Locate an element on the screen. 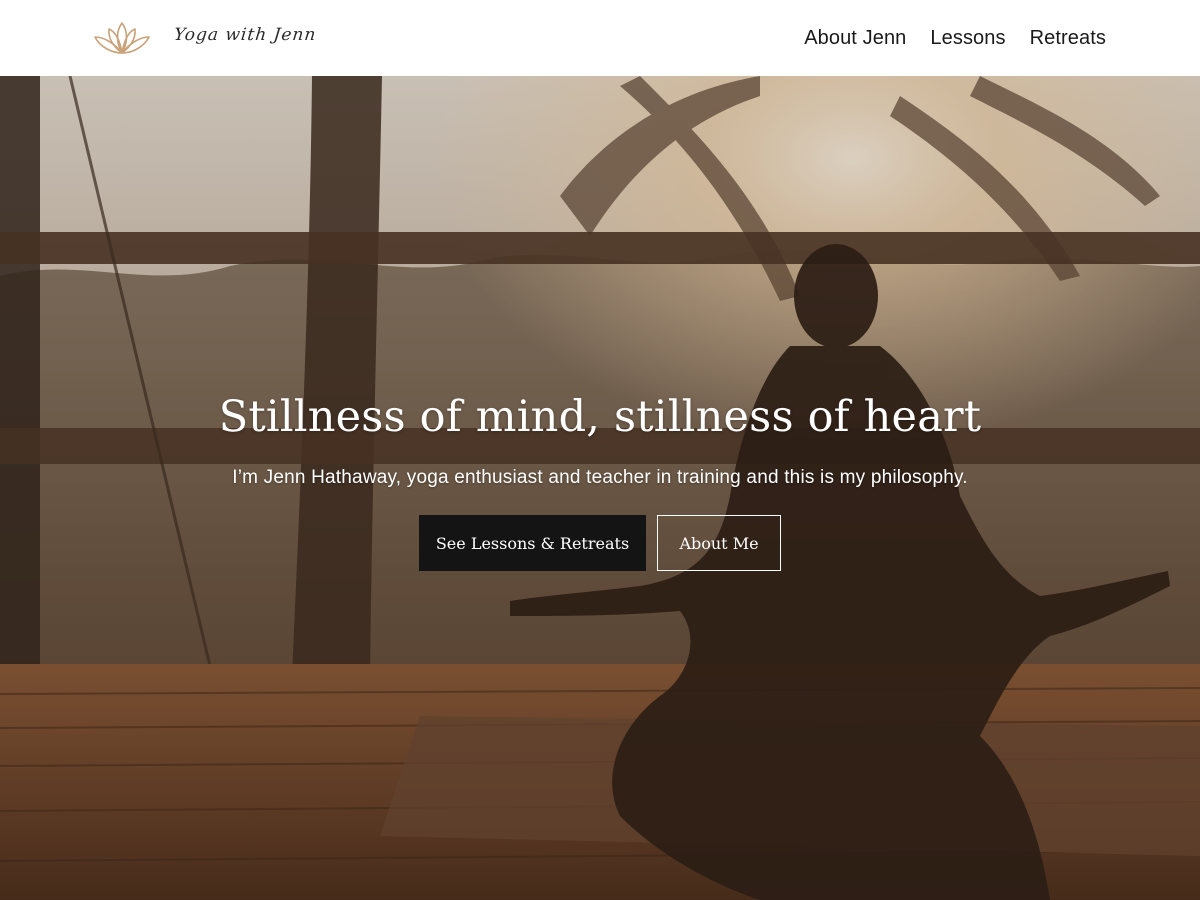 The width and height of the screenshot is (1200, 900). hero-title: Stillness of mind, stillness of heart is located at coordinates (600, 417).